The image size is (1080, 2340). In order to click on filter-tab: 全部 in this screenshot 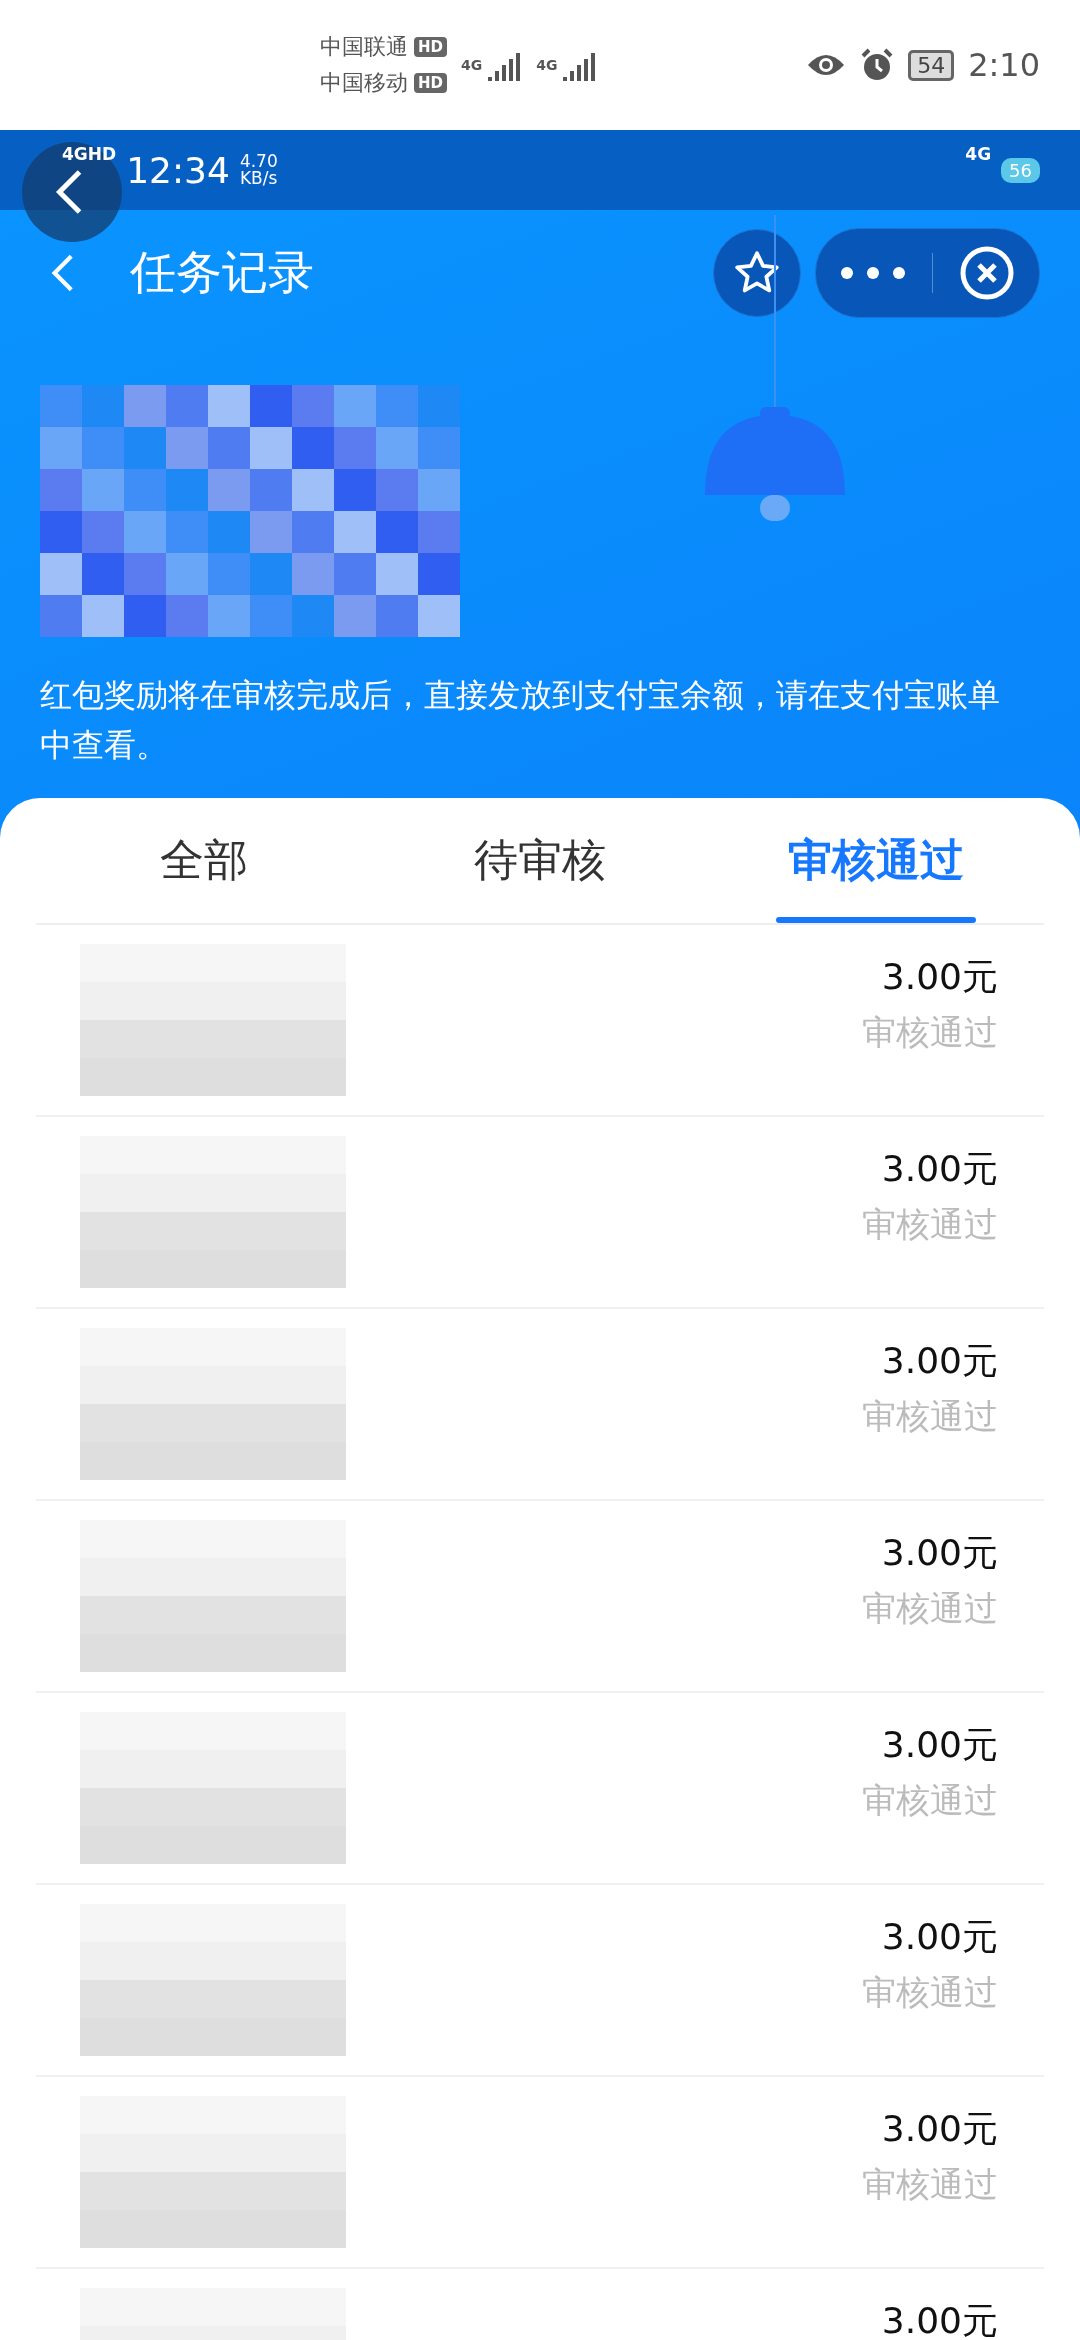, I will do `click(204, 860)`.